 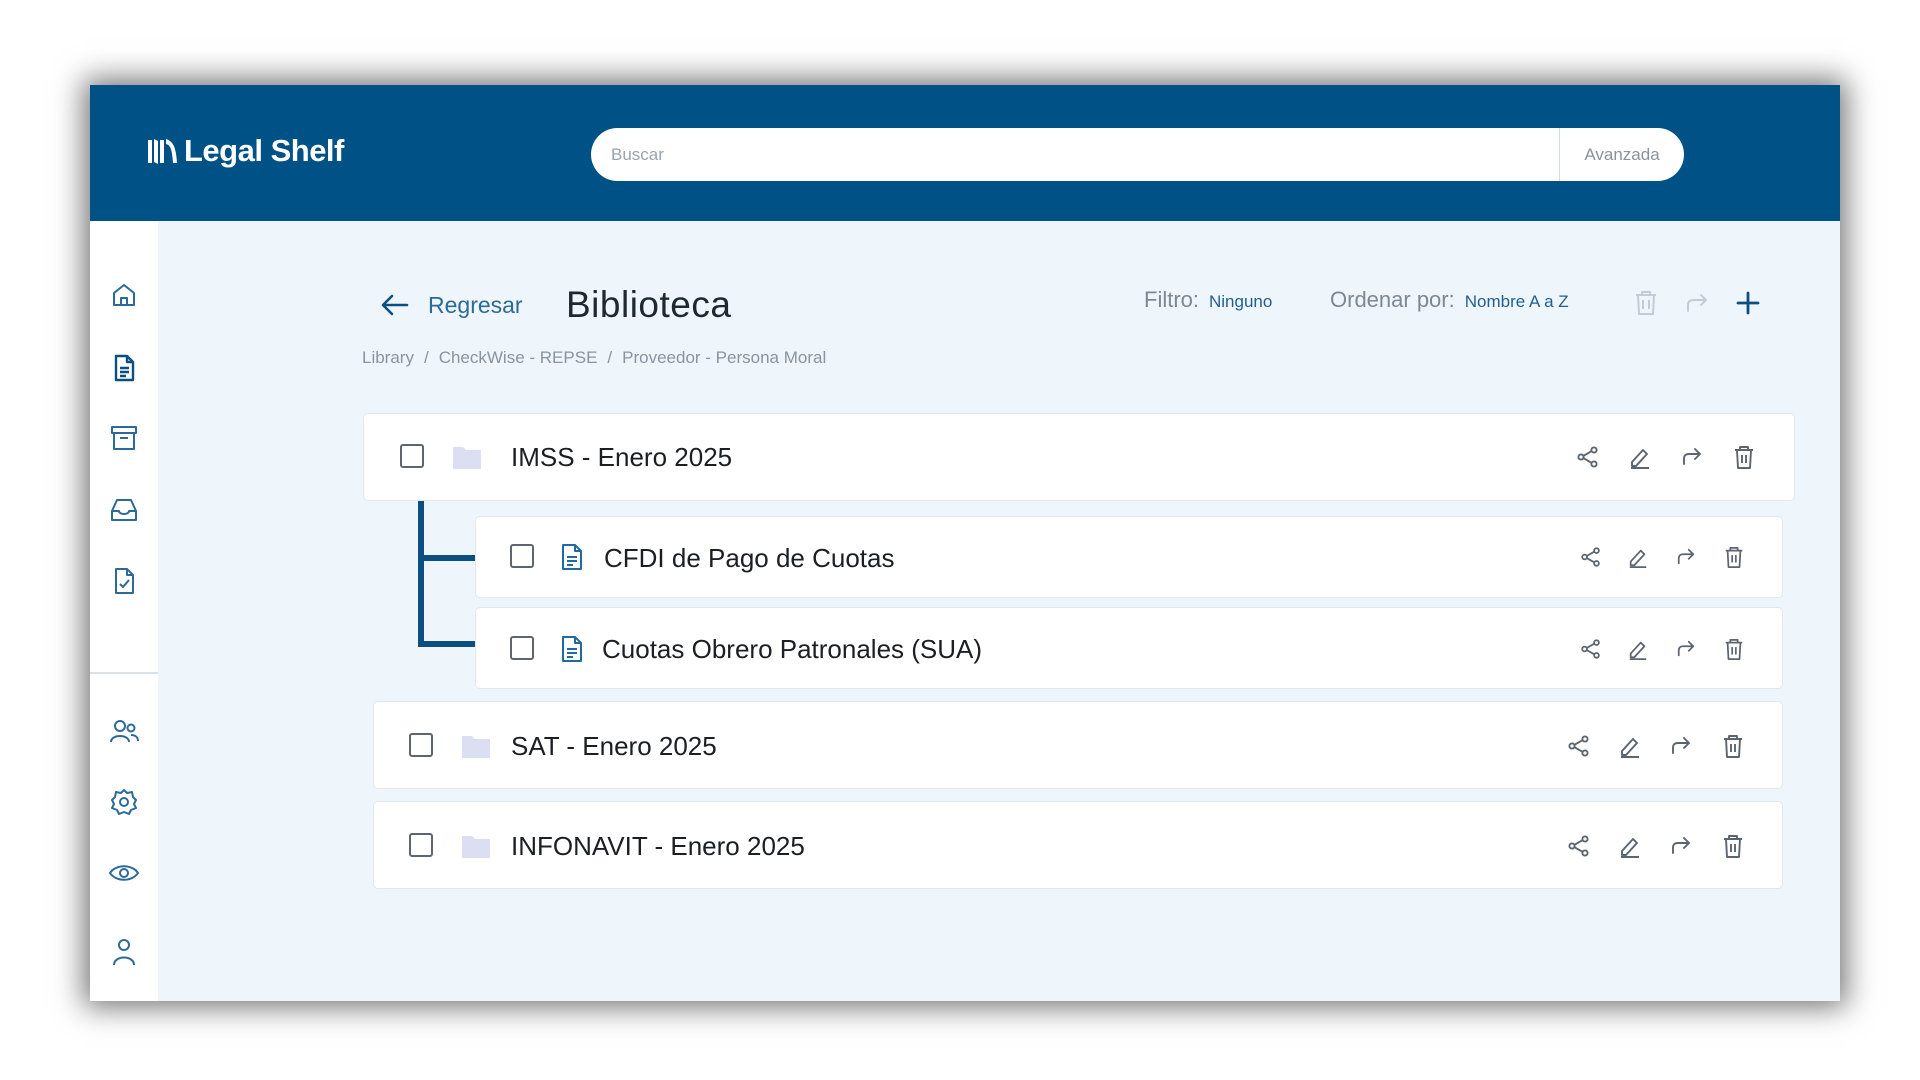 What do you see at coordinates (614, 746) in the screenshot?
I see `folder-name: SAT - Enero 2025` at bounding box center [614, 746].